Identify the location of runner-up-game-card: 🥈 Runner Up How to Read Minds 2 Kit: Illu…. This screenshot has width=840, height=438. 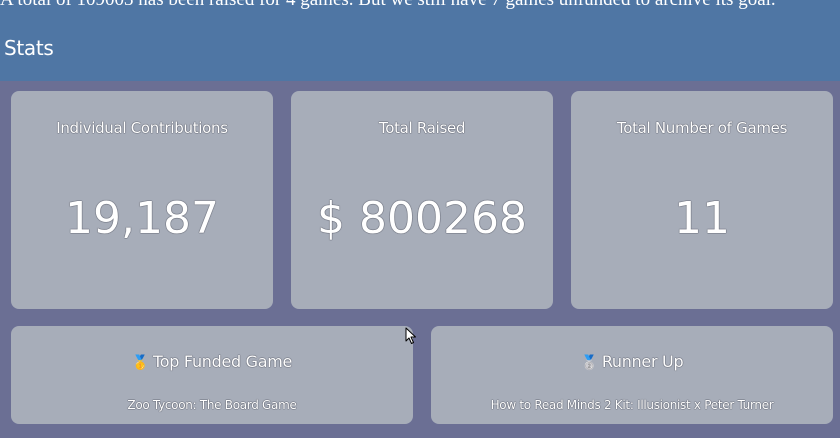
(632, 375).